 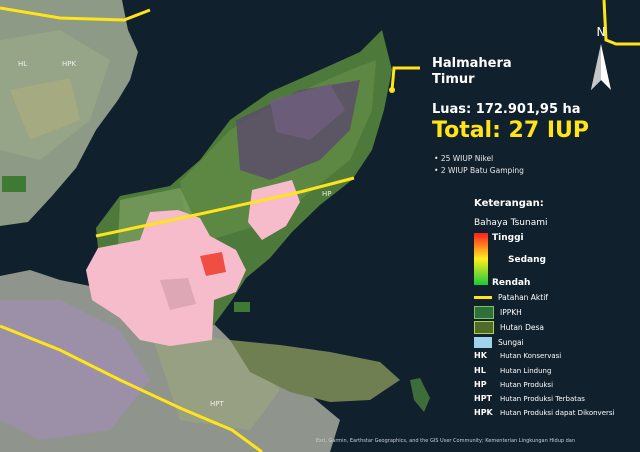 I want to click on hutan-desa-swatch, so click(x=484, y=327).